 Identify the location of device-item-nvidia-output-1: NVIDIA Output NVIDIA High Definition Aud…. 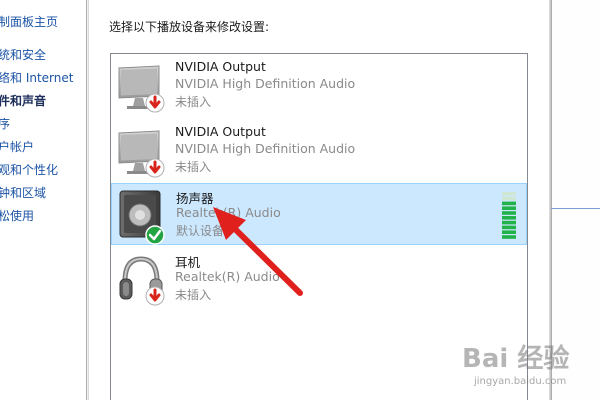
(319, 86).